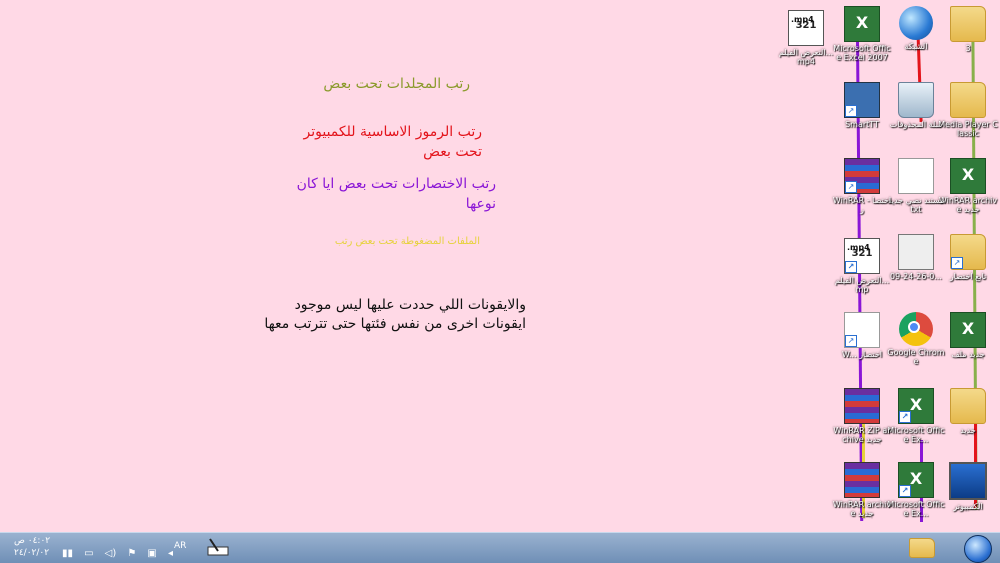 This screenshot has height=563, width=1000. I want to click on desktop-icon-shortcut-folder: ↗ تابع اختصار, so click(968, 268).